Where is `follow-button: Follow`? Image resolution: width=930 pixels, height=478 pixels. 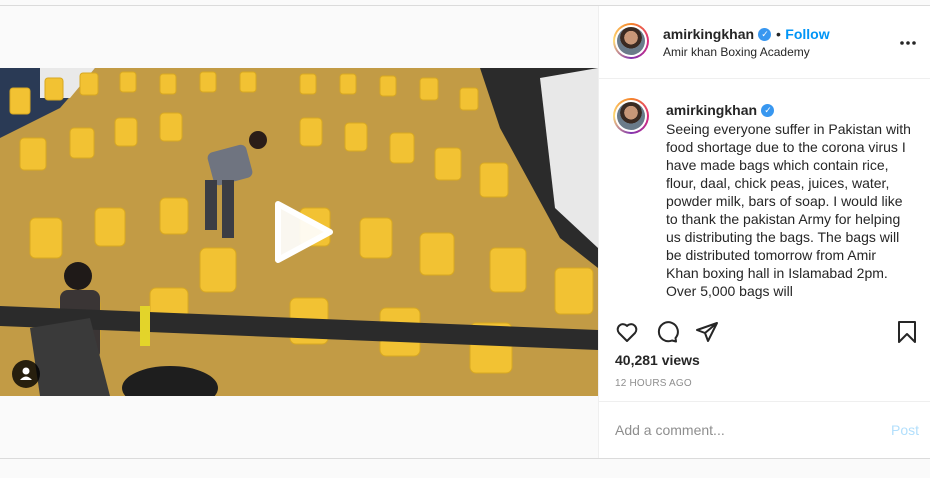
follow-button: Follow is located at coordinates (807, 34).